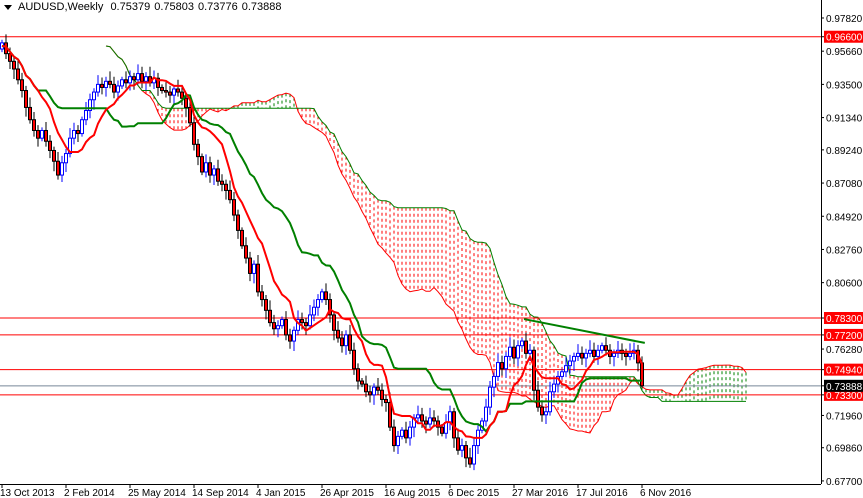 The width and height of the screenshot is (863, 498). What do you see at coordinates (842, 19) in the screenshot?
I see `price-axis-label: 0.97820` at bounding box center [842, 19].